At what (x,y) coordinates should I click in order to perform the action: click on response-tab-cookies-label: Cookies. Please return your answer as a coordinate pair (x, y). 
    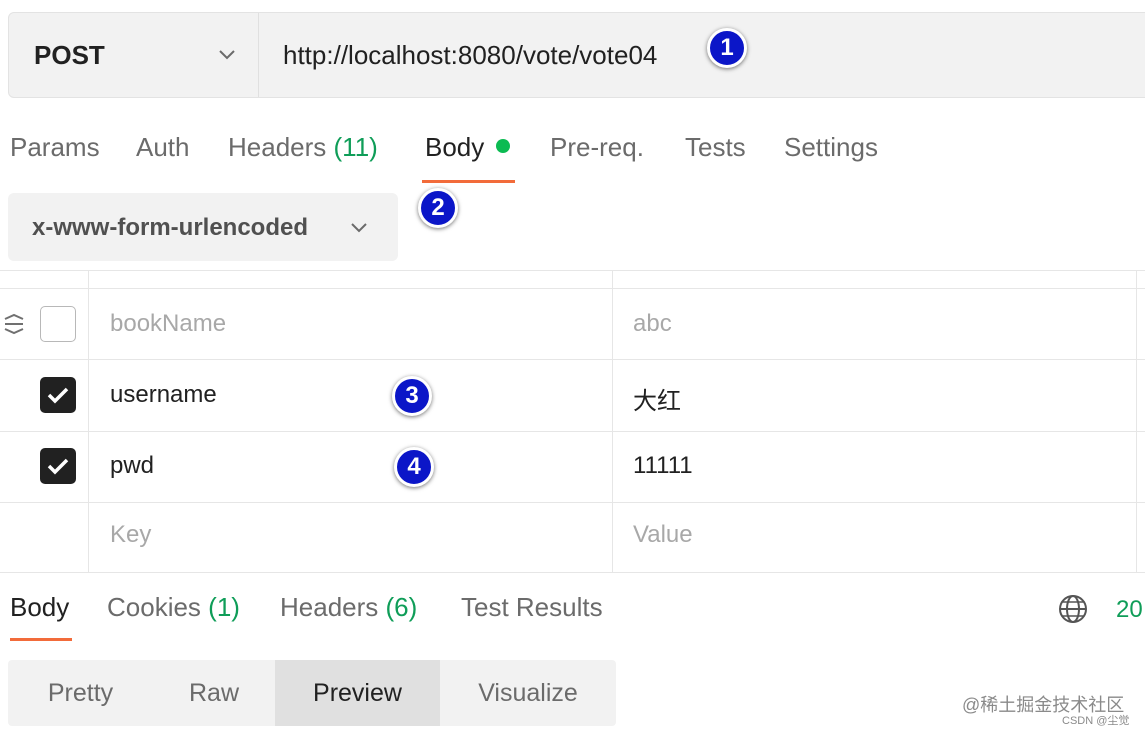
    Looking at the image, I should click on (154, 607).